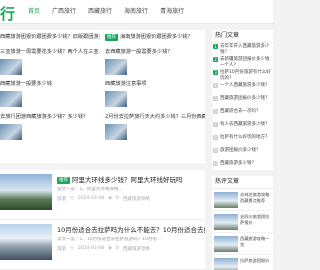 The image size is (320, 270). Describe the element at coordinates (155, 52) in the screenshot. I see `grid-card-title: 去西藏旅游一般需要多少钱？` at that location.